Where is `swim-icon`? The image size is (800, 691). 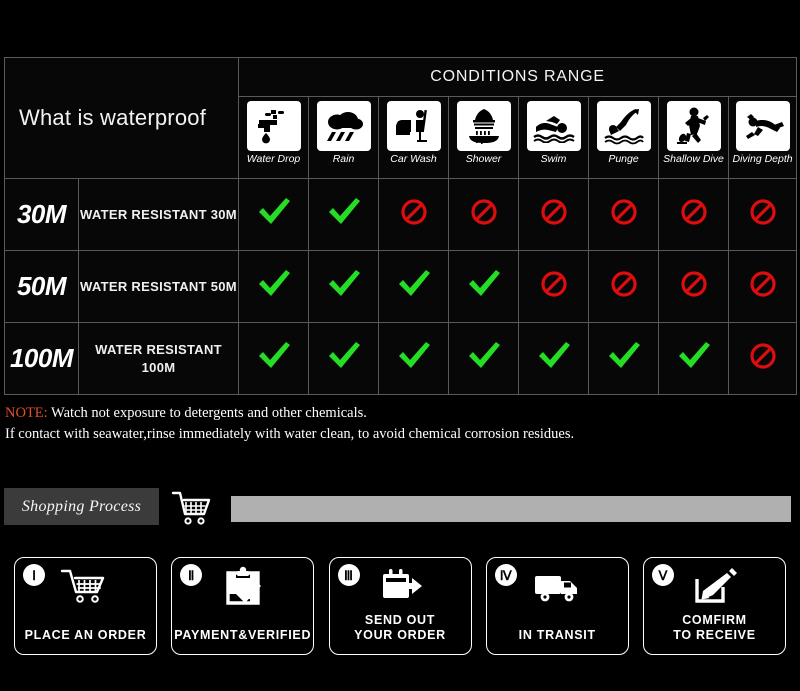
swim-icon is located at coordinates (553, 126).